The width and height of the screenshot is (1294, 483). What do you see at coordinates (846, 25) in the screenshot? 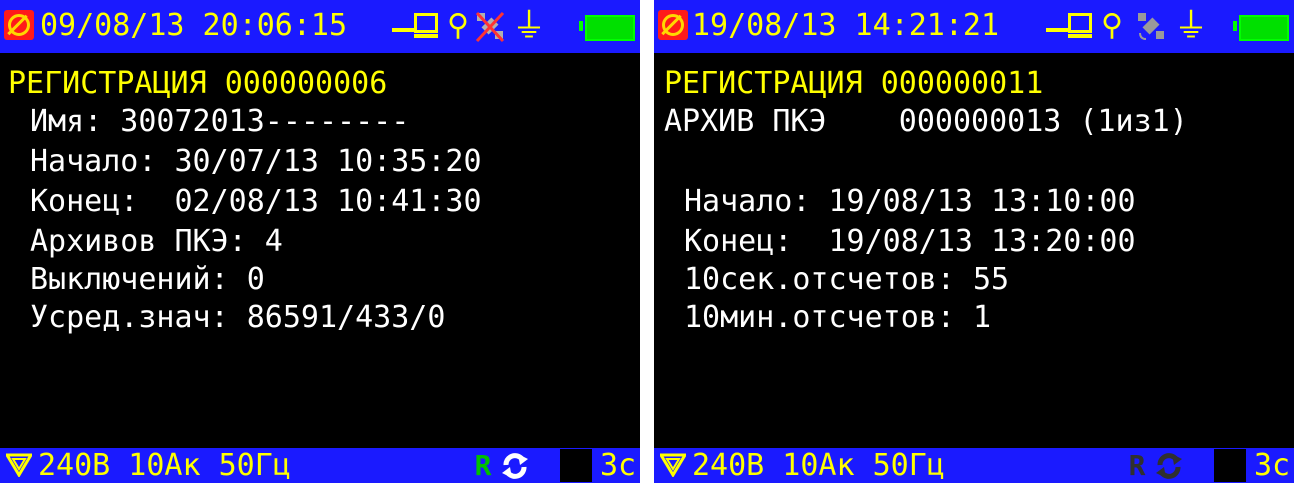
I see `date-time-readout: 19/08/13 14:21:21` at bounding box center [846, 25].